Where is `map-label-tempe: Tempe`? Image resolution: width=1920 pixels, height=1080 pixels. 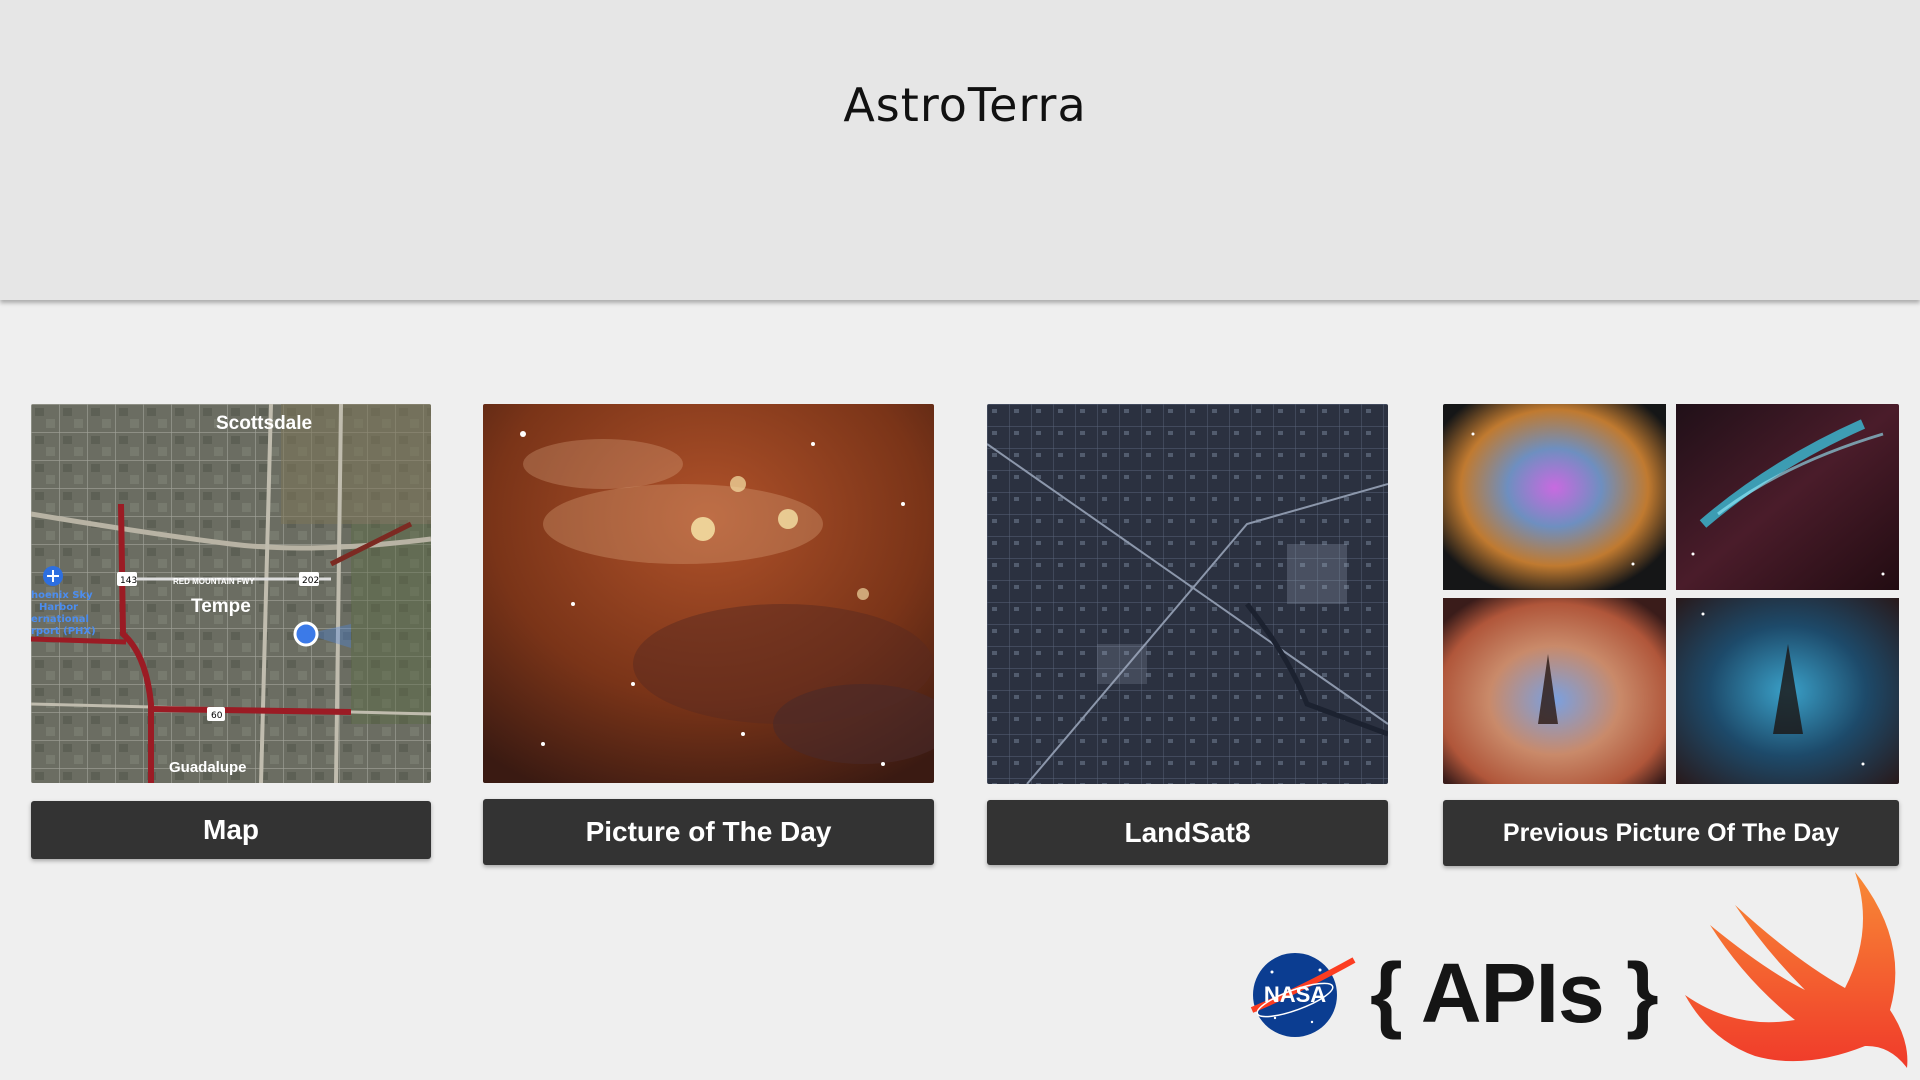 map-label-tempe: Tempe is located at coordinates (221, 606).